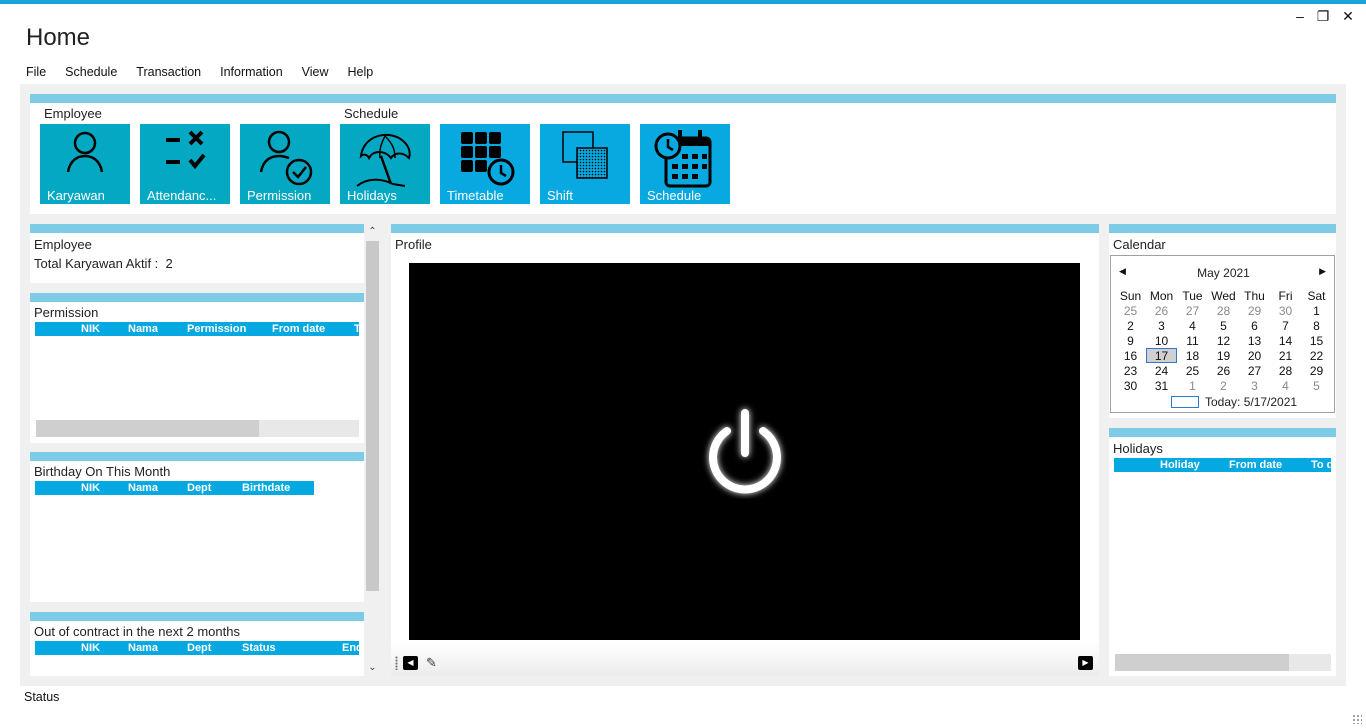 The height and width of the screenshot is (728, 1366). What do you see at coordinates (1234, 402) in the screenshot?
I see `today-link: Today: 5/17/2021` at bounding box center [1234, 402].